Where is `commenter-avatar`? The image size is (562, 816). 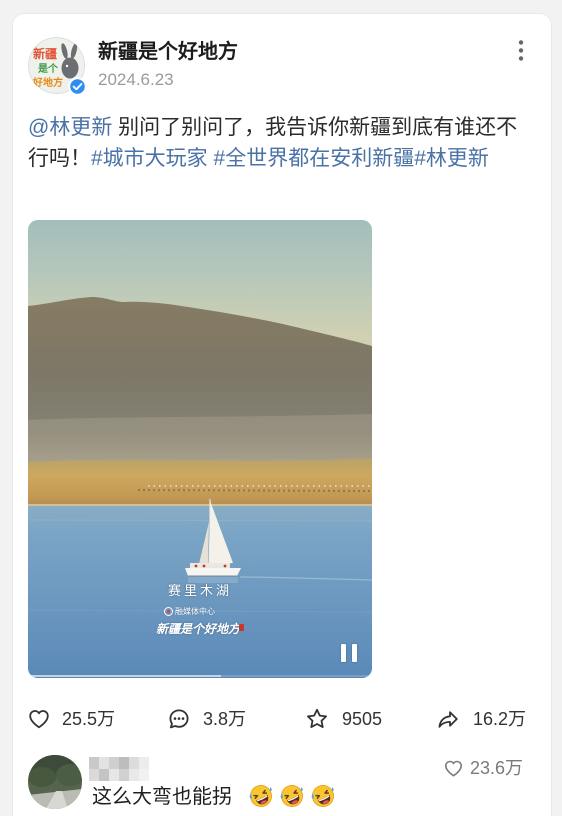
commenter-avatar is located at coordinates (55, 782).